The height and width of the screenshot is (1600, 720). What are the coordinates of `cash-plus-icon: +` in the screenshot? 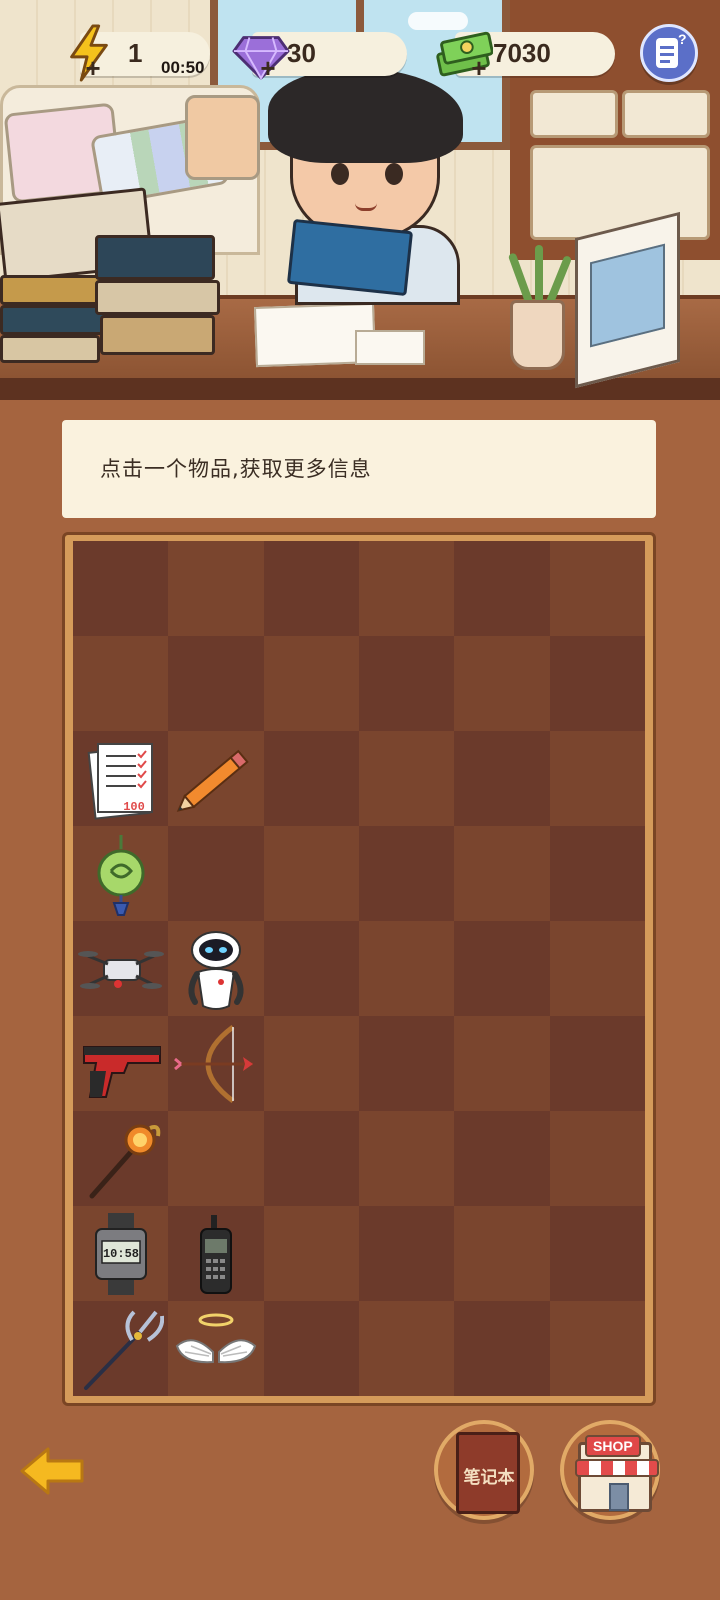 It's located at (479, 68).